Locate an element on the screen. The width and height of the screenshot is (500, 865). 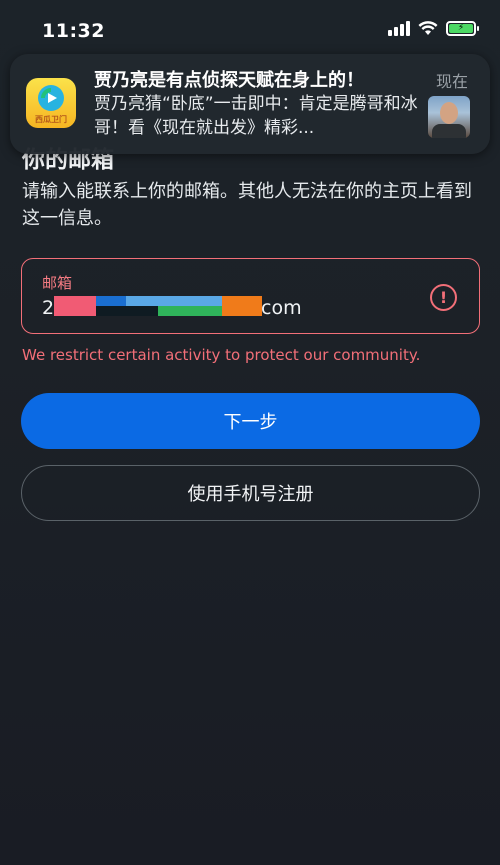
email-value-suffix: com is located at coordinates (281, 308).